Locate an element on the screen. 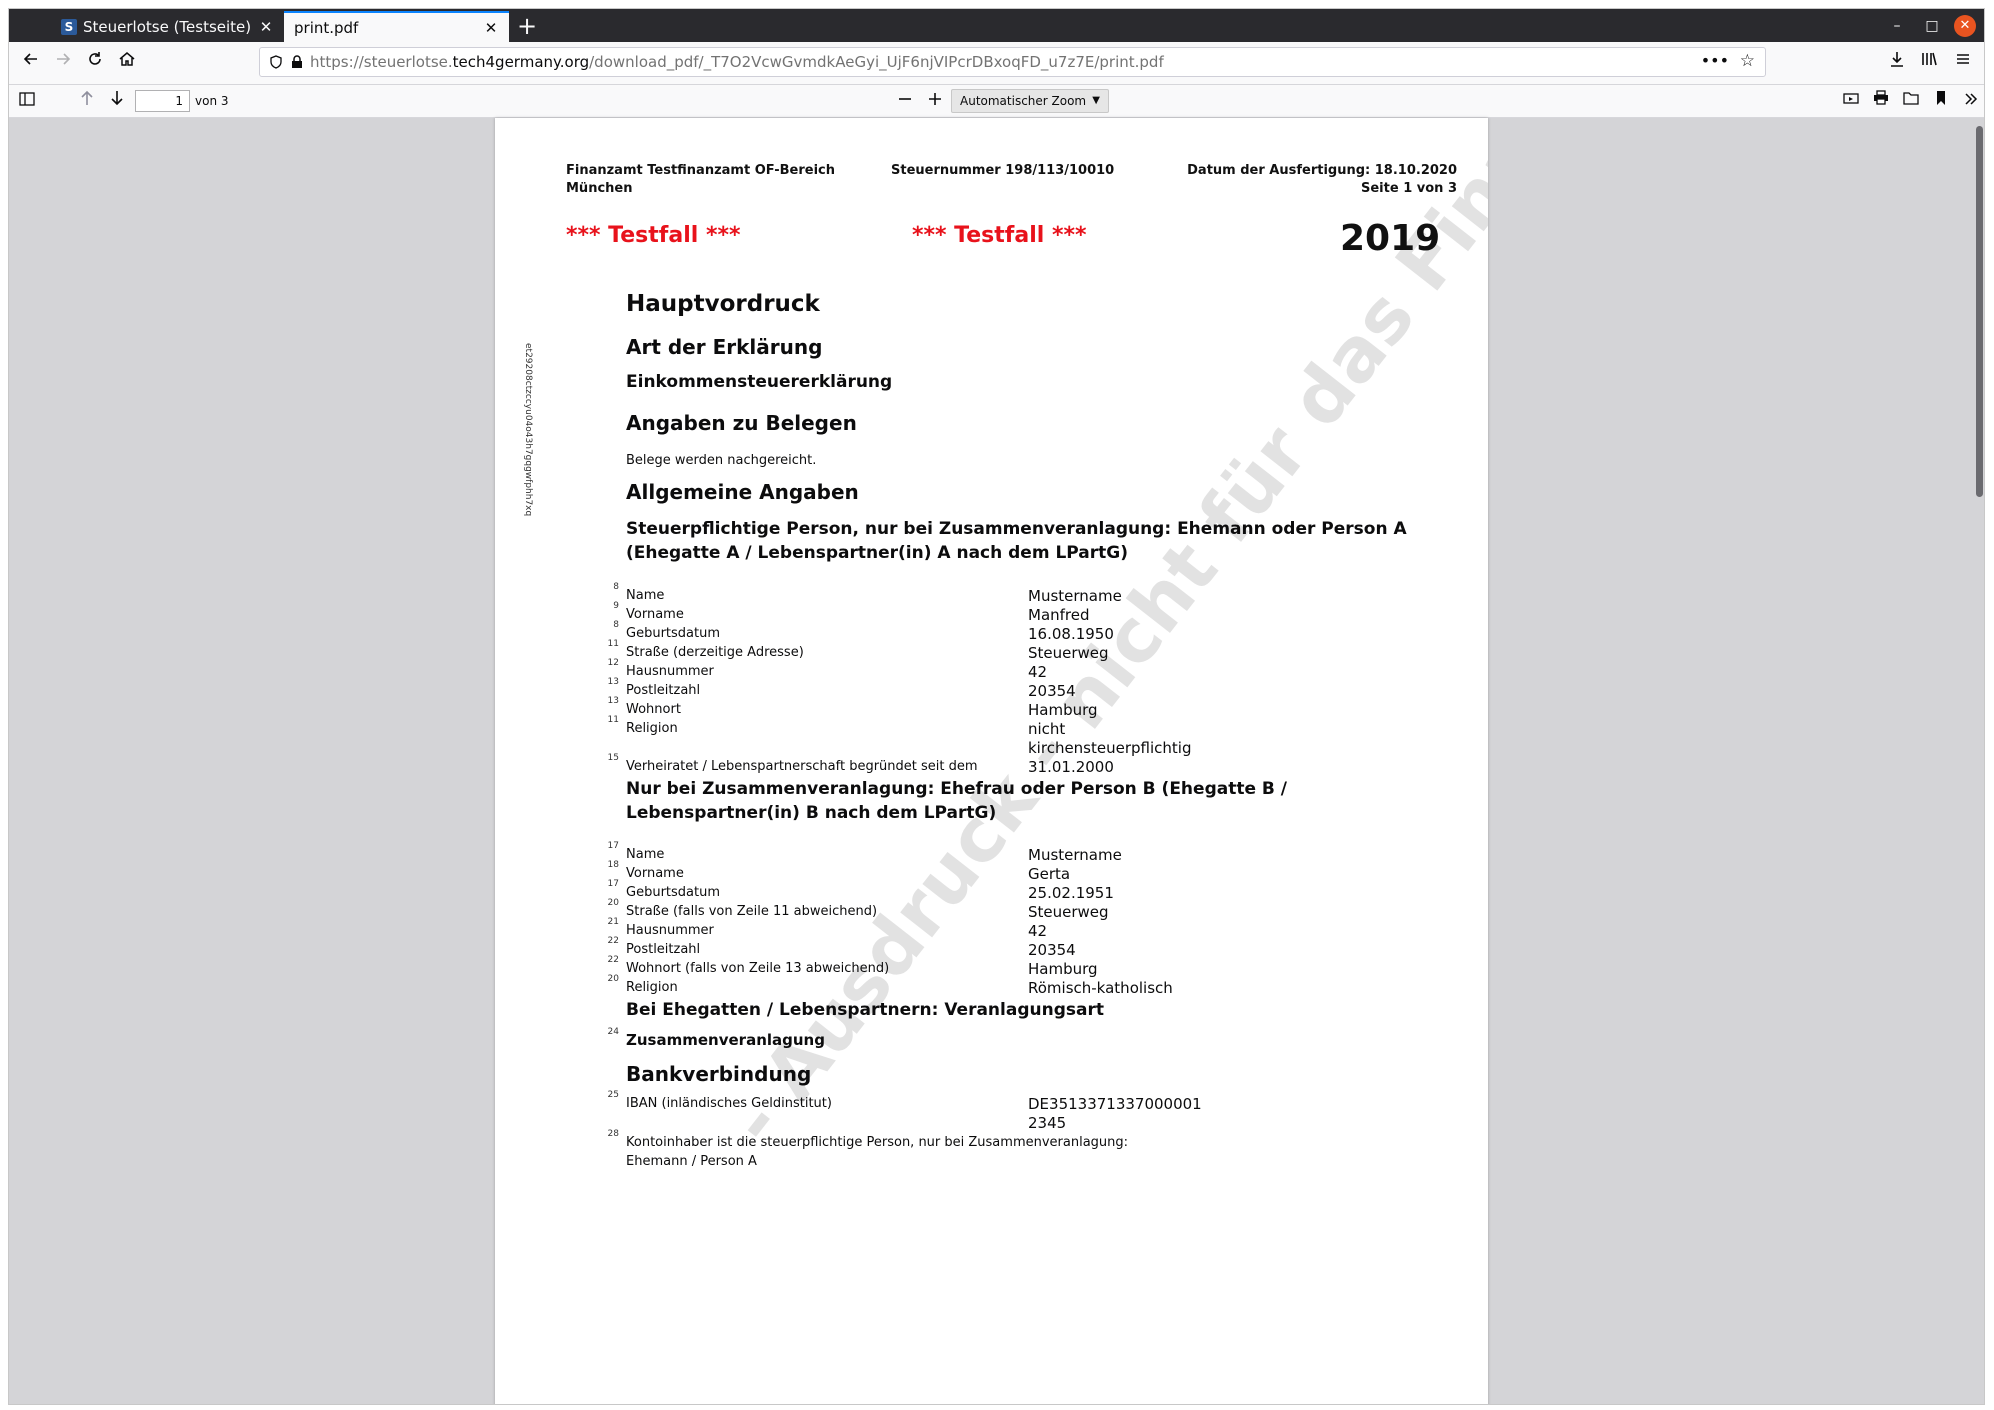 Image resolution: width=1994 pixels, height=1410 pixels. line-number: 22 is located at coordinates (613, 941).